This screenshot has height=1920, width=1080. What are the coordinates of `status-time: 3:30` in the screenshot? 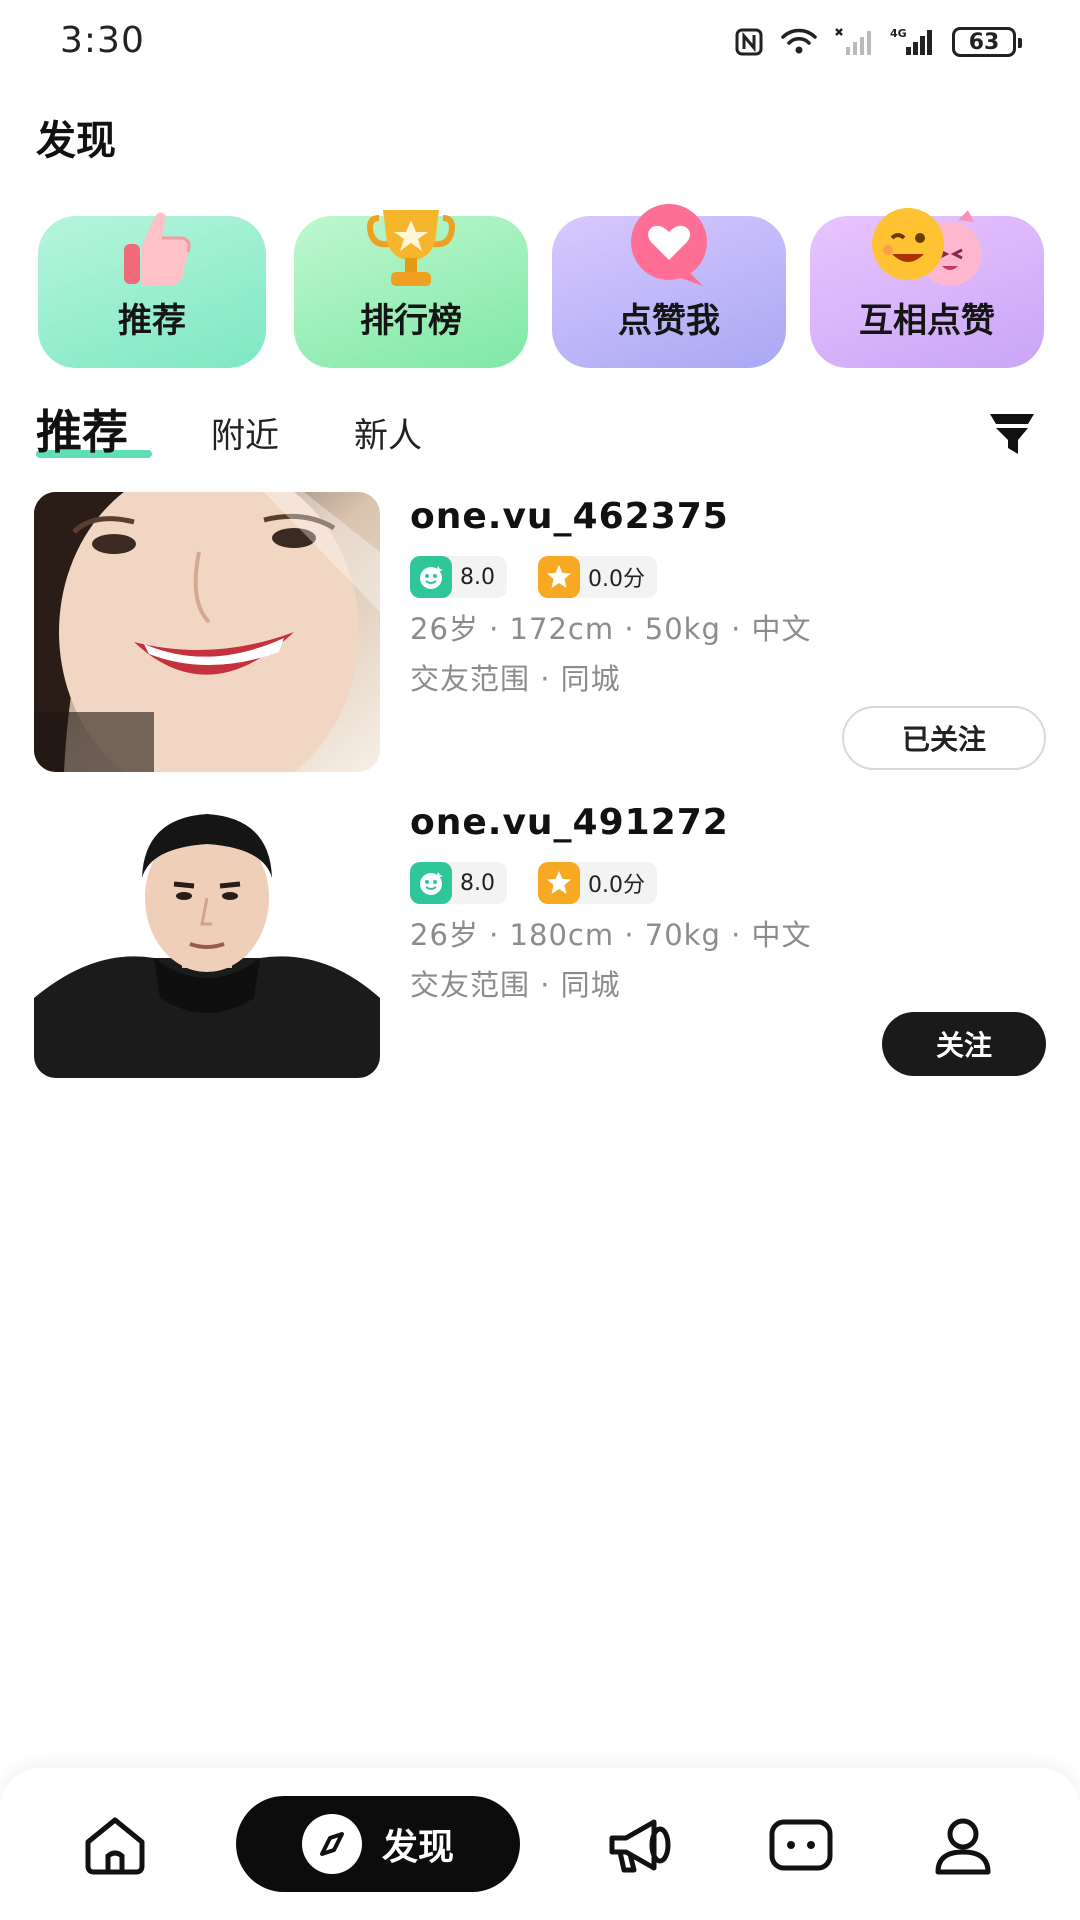 It's located at (102, 40).